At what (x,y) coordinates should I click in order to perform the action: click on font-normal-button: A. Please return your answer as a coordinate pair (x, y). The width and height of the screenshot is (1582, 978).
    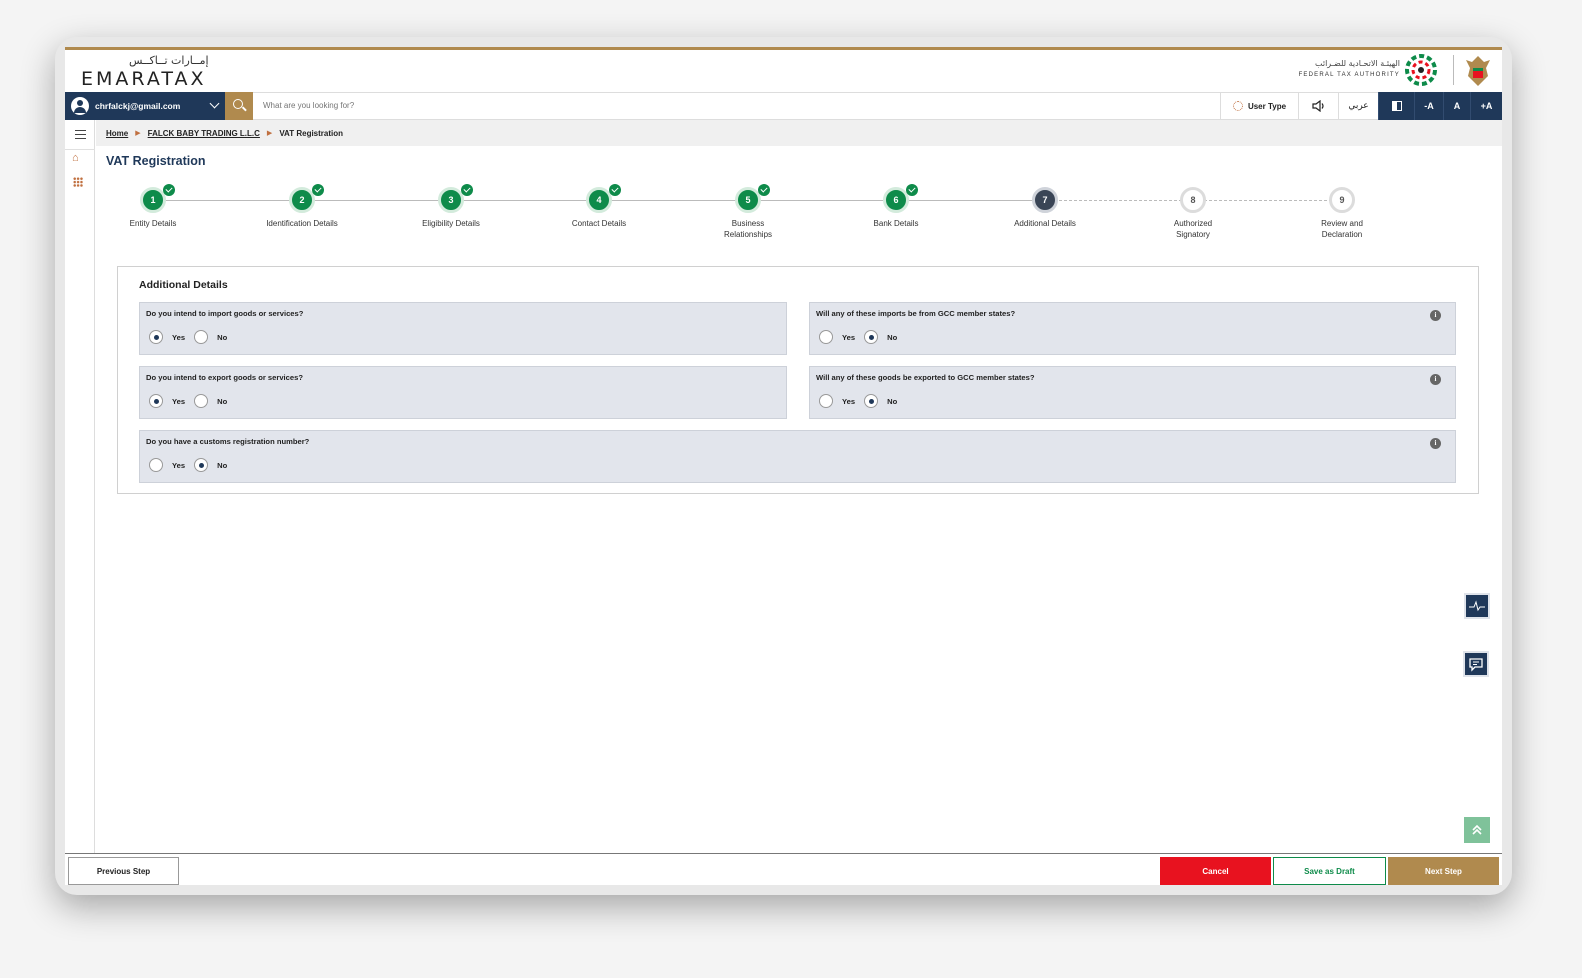
    Looking at the image, I should click on (1456, 106).